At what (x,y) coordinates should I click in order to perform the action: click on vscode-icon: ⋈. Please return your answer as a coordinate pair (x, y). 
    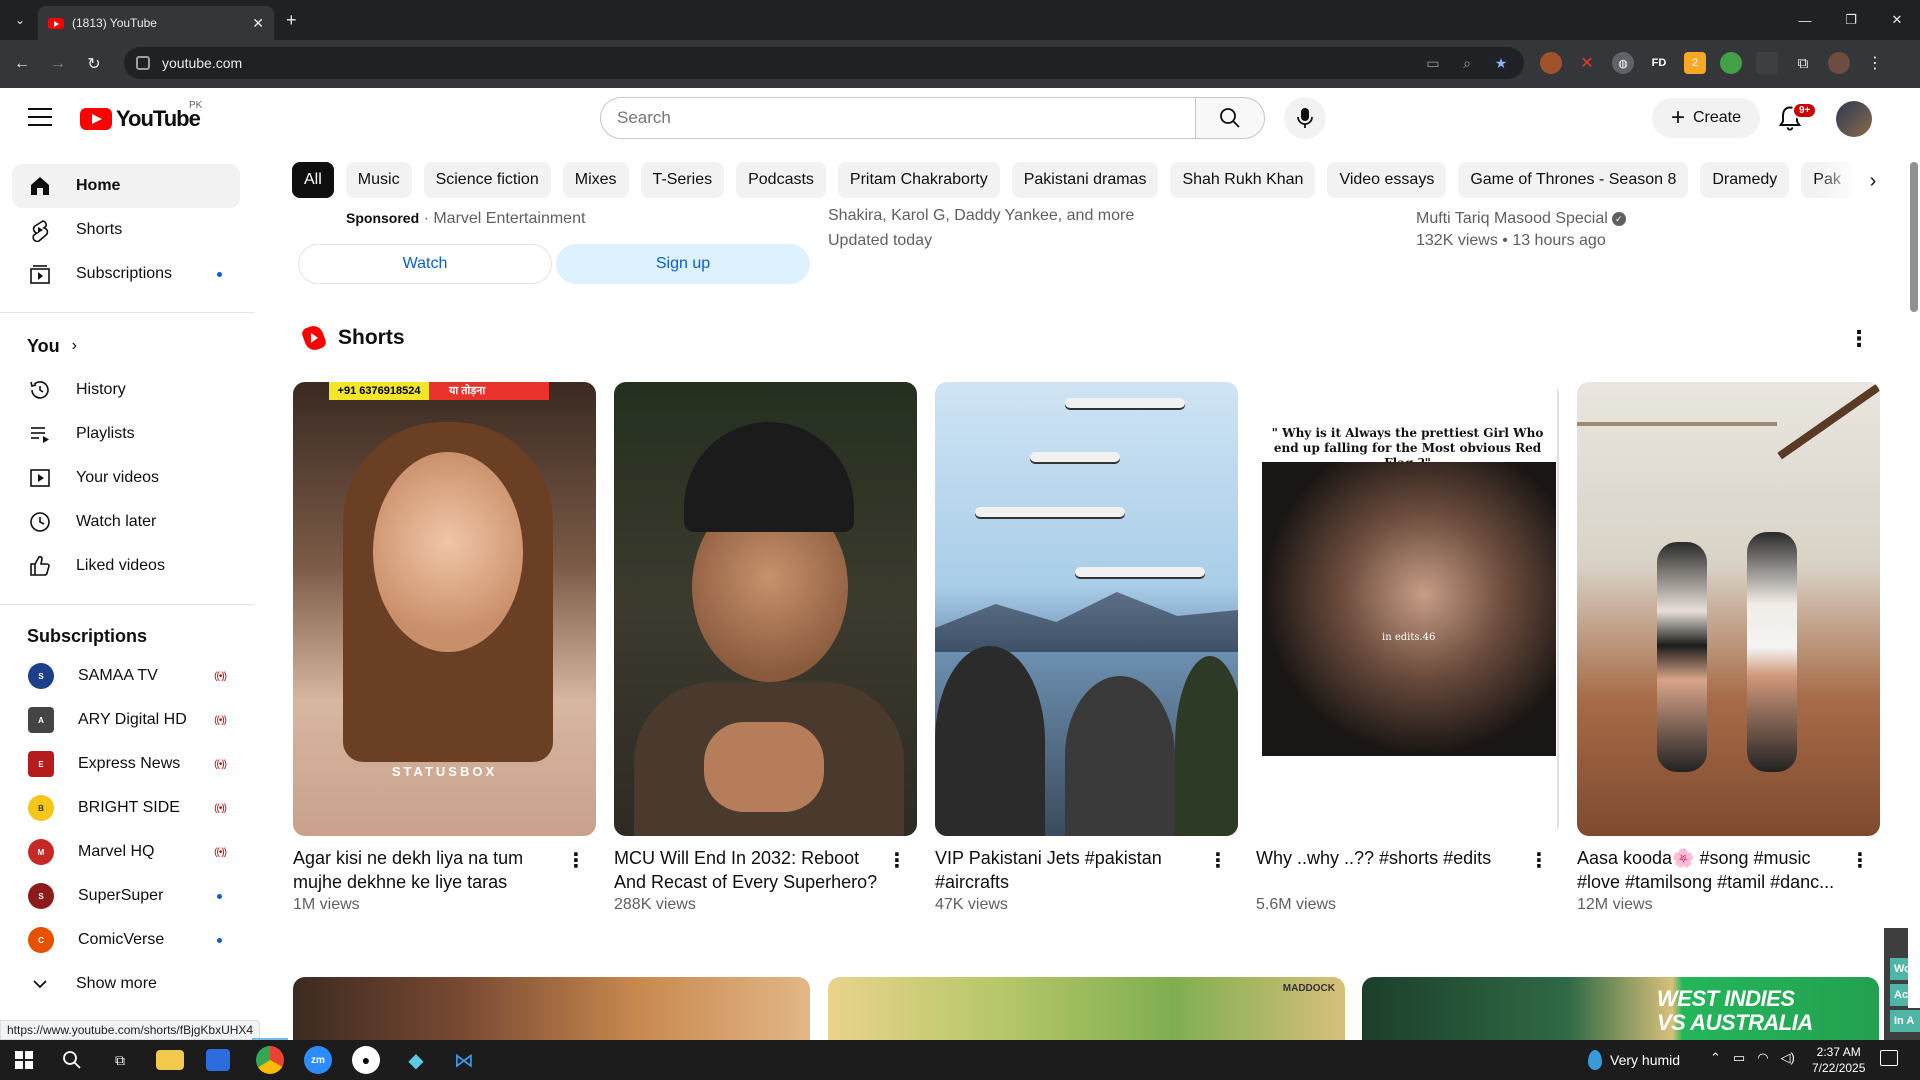
    Looking at the image, I should click on (464, 1060).